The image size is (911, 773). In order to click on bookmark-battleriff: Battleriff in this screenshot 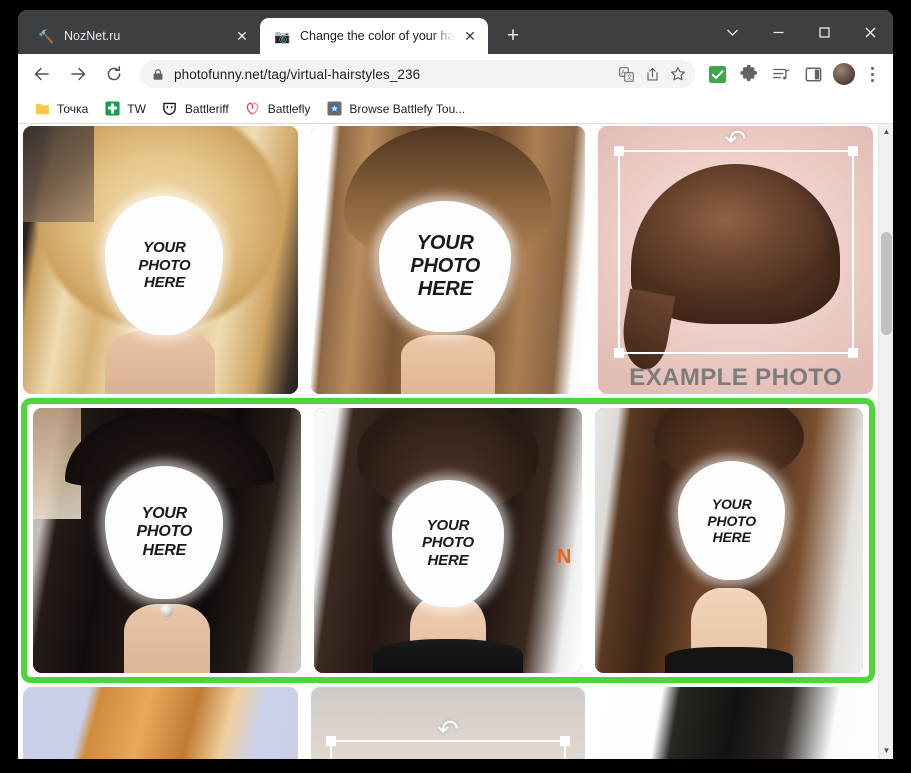, I will do `click(195, 109)`.